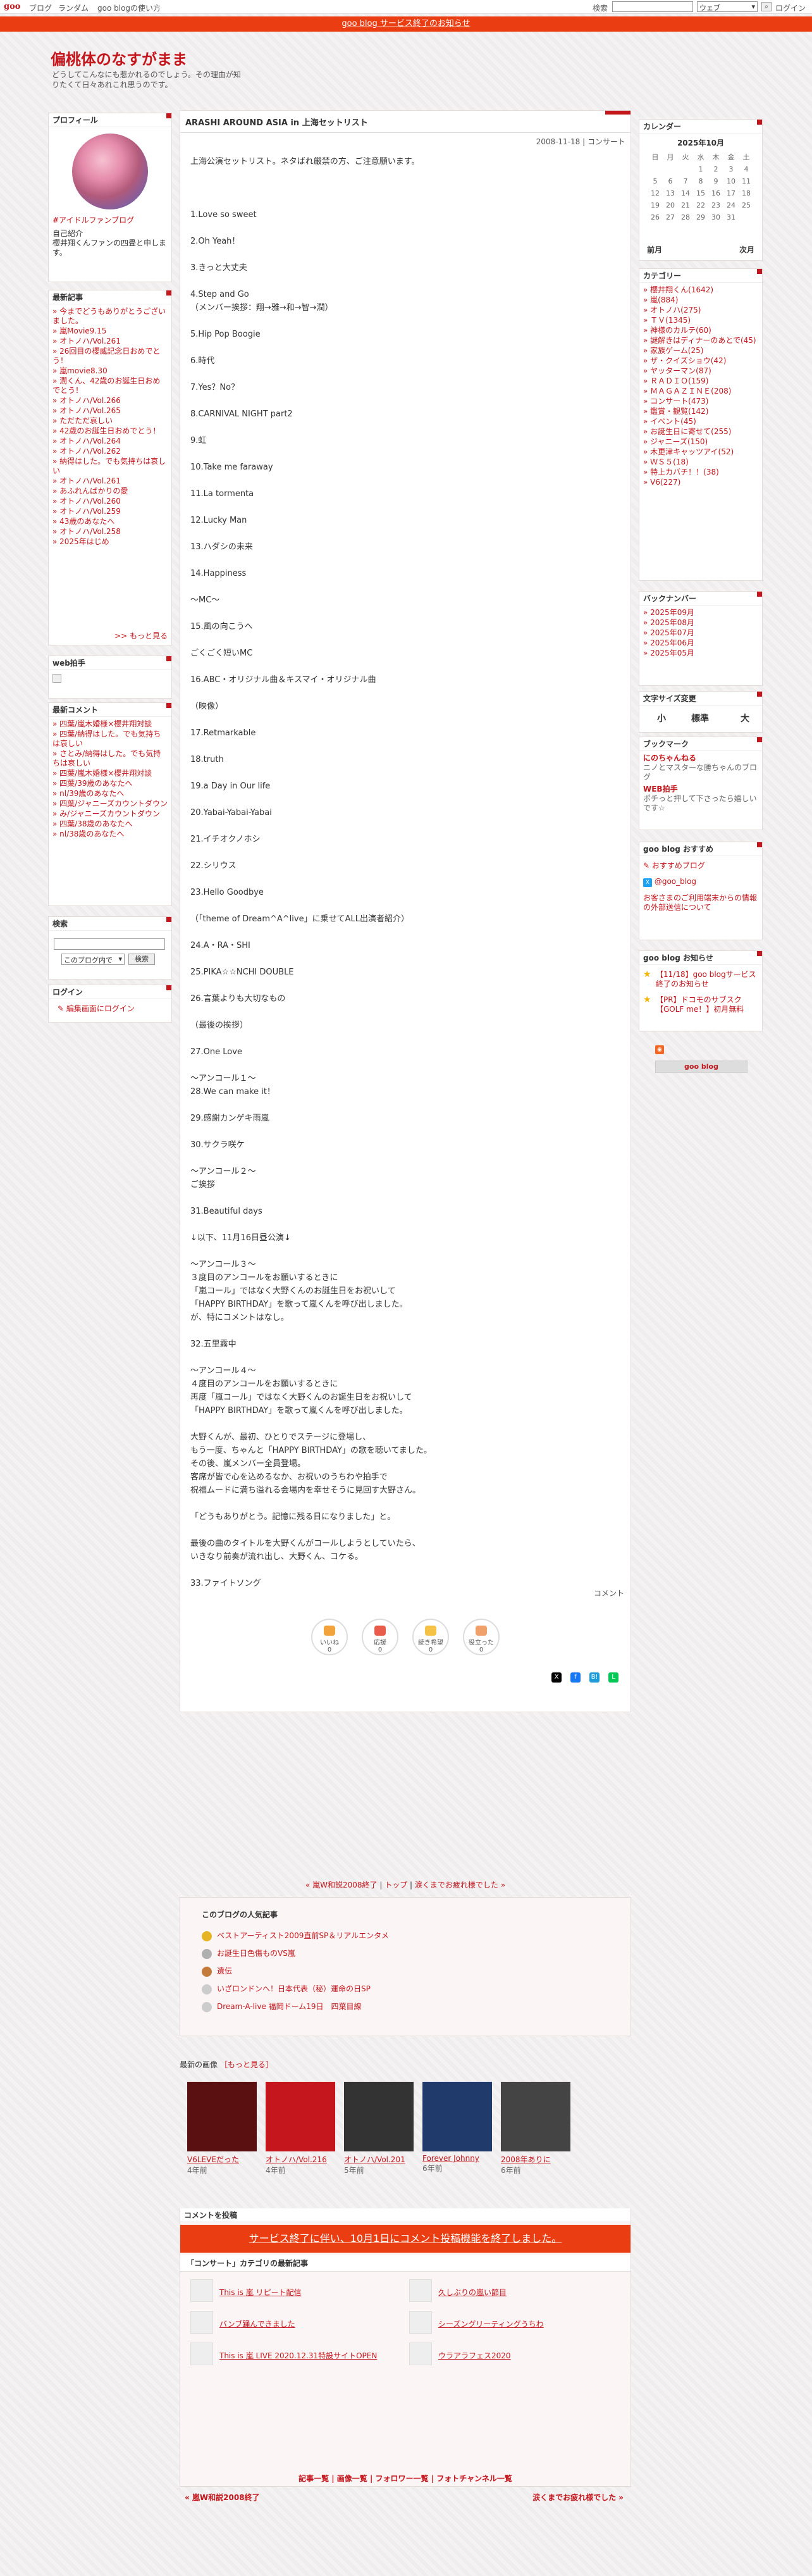 Image resolution: width=812 pixels, height=2576 pixels. What do you see at coordinates (110, 491) in the screenshot?
I see `recent-post-link: あふれんばかりの愛` at bounding box center [110, 491].